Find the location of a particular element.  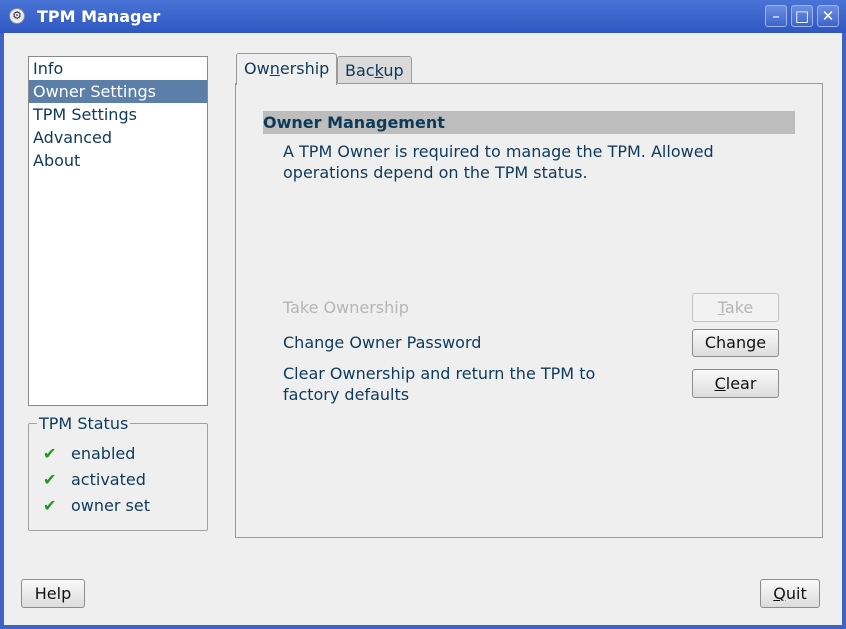

window-title: TPM Manager is located at coordinates (99, 16).